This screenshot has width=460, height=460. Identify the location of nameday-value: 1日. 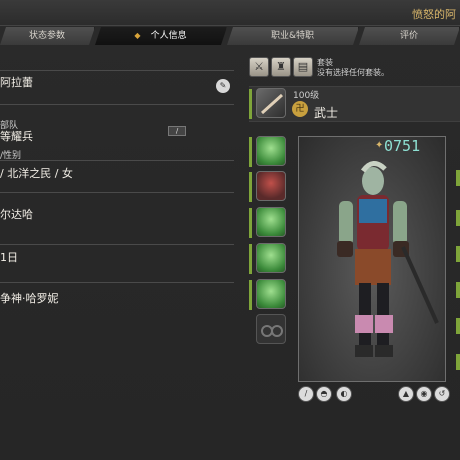
(9, 257).